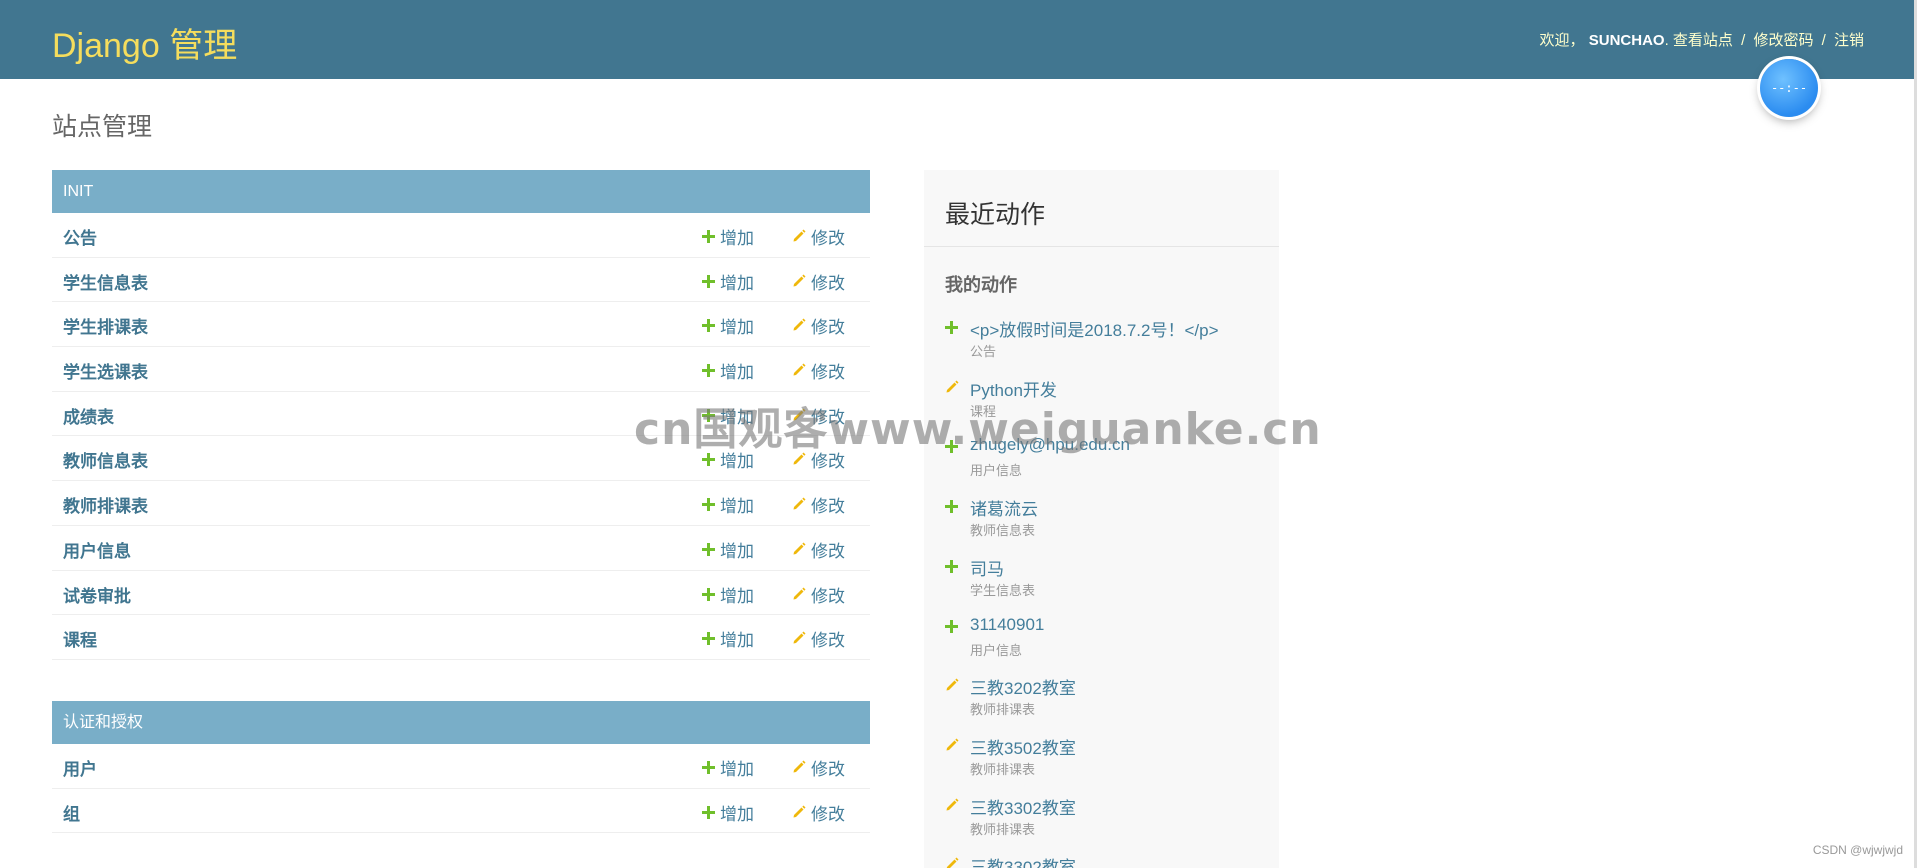  Describe the element at coordinates (1004, 507) in the screenshot. I see `recent-action-link: 诸葛流云` at that location.